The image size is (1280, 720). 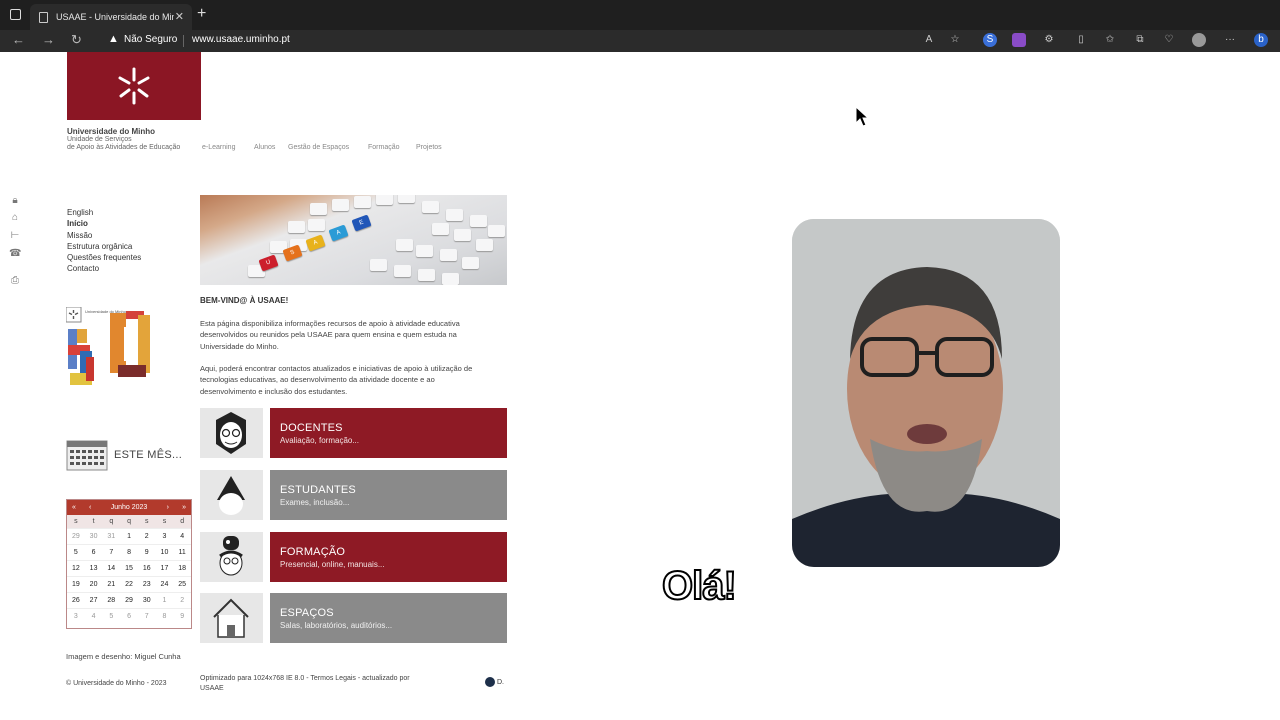 I want to click on topnav-elearning: e-Learning, so click(x=218, y=147).